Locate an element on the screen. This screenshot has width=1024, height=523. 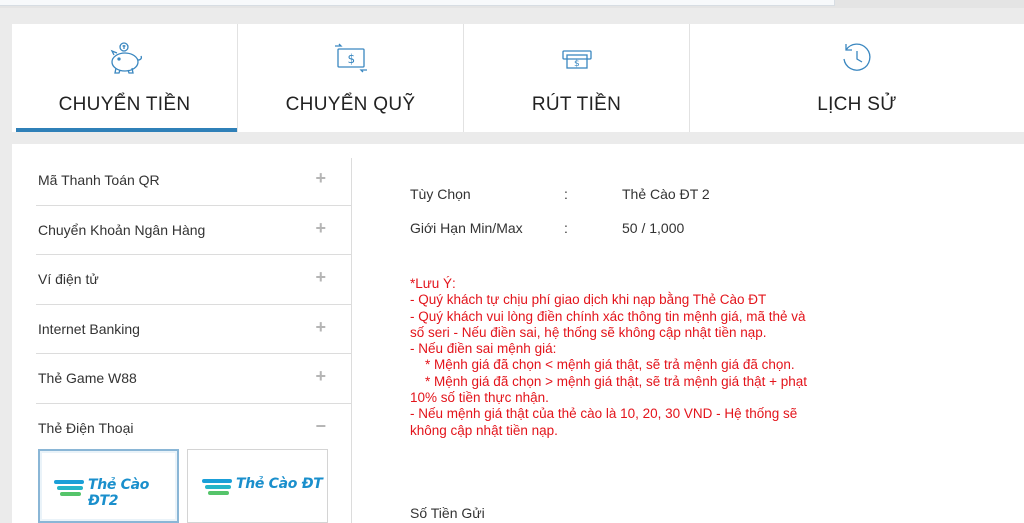
card-option-the-cao-dt2: Thẻ Cào ĐT2 is located at coordinates (108, 486).